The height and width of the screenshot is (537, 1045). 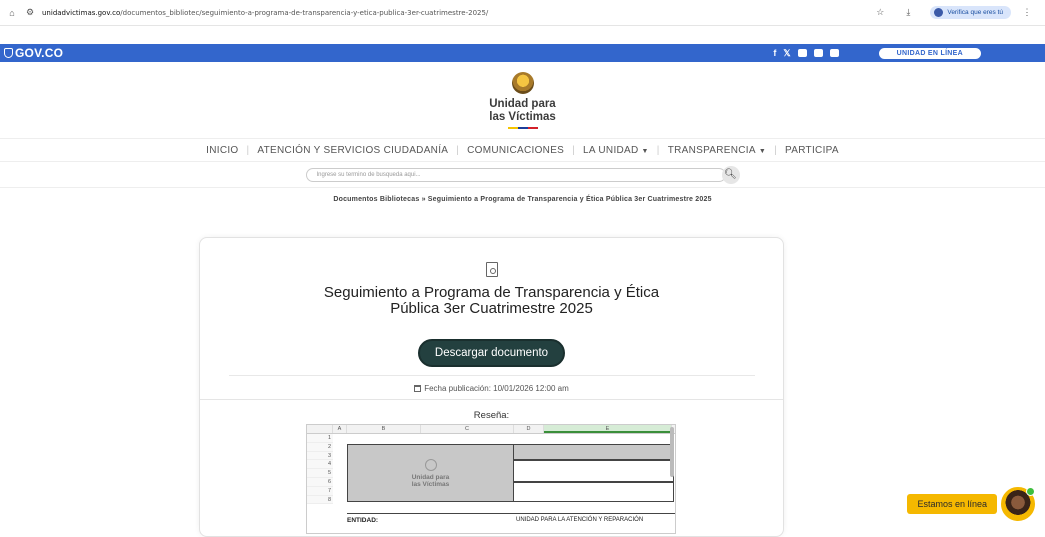 What do you see at coordinates (952, 504) in the screenshot?
I see `chat-label: Estamos en línea` at bounding box center [952, 504].